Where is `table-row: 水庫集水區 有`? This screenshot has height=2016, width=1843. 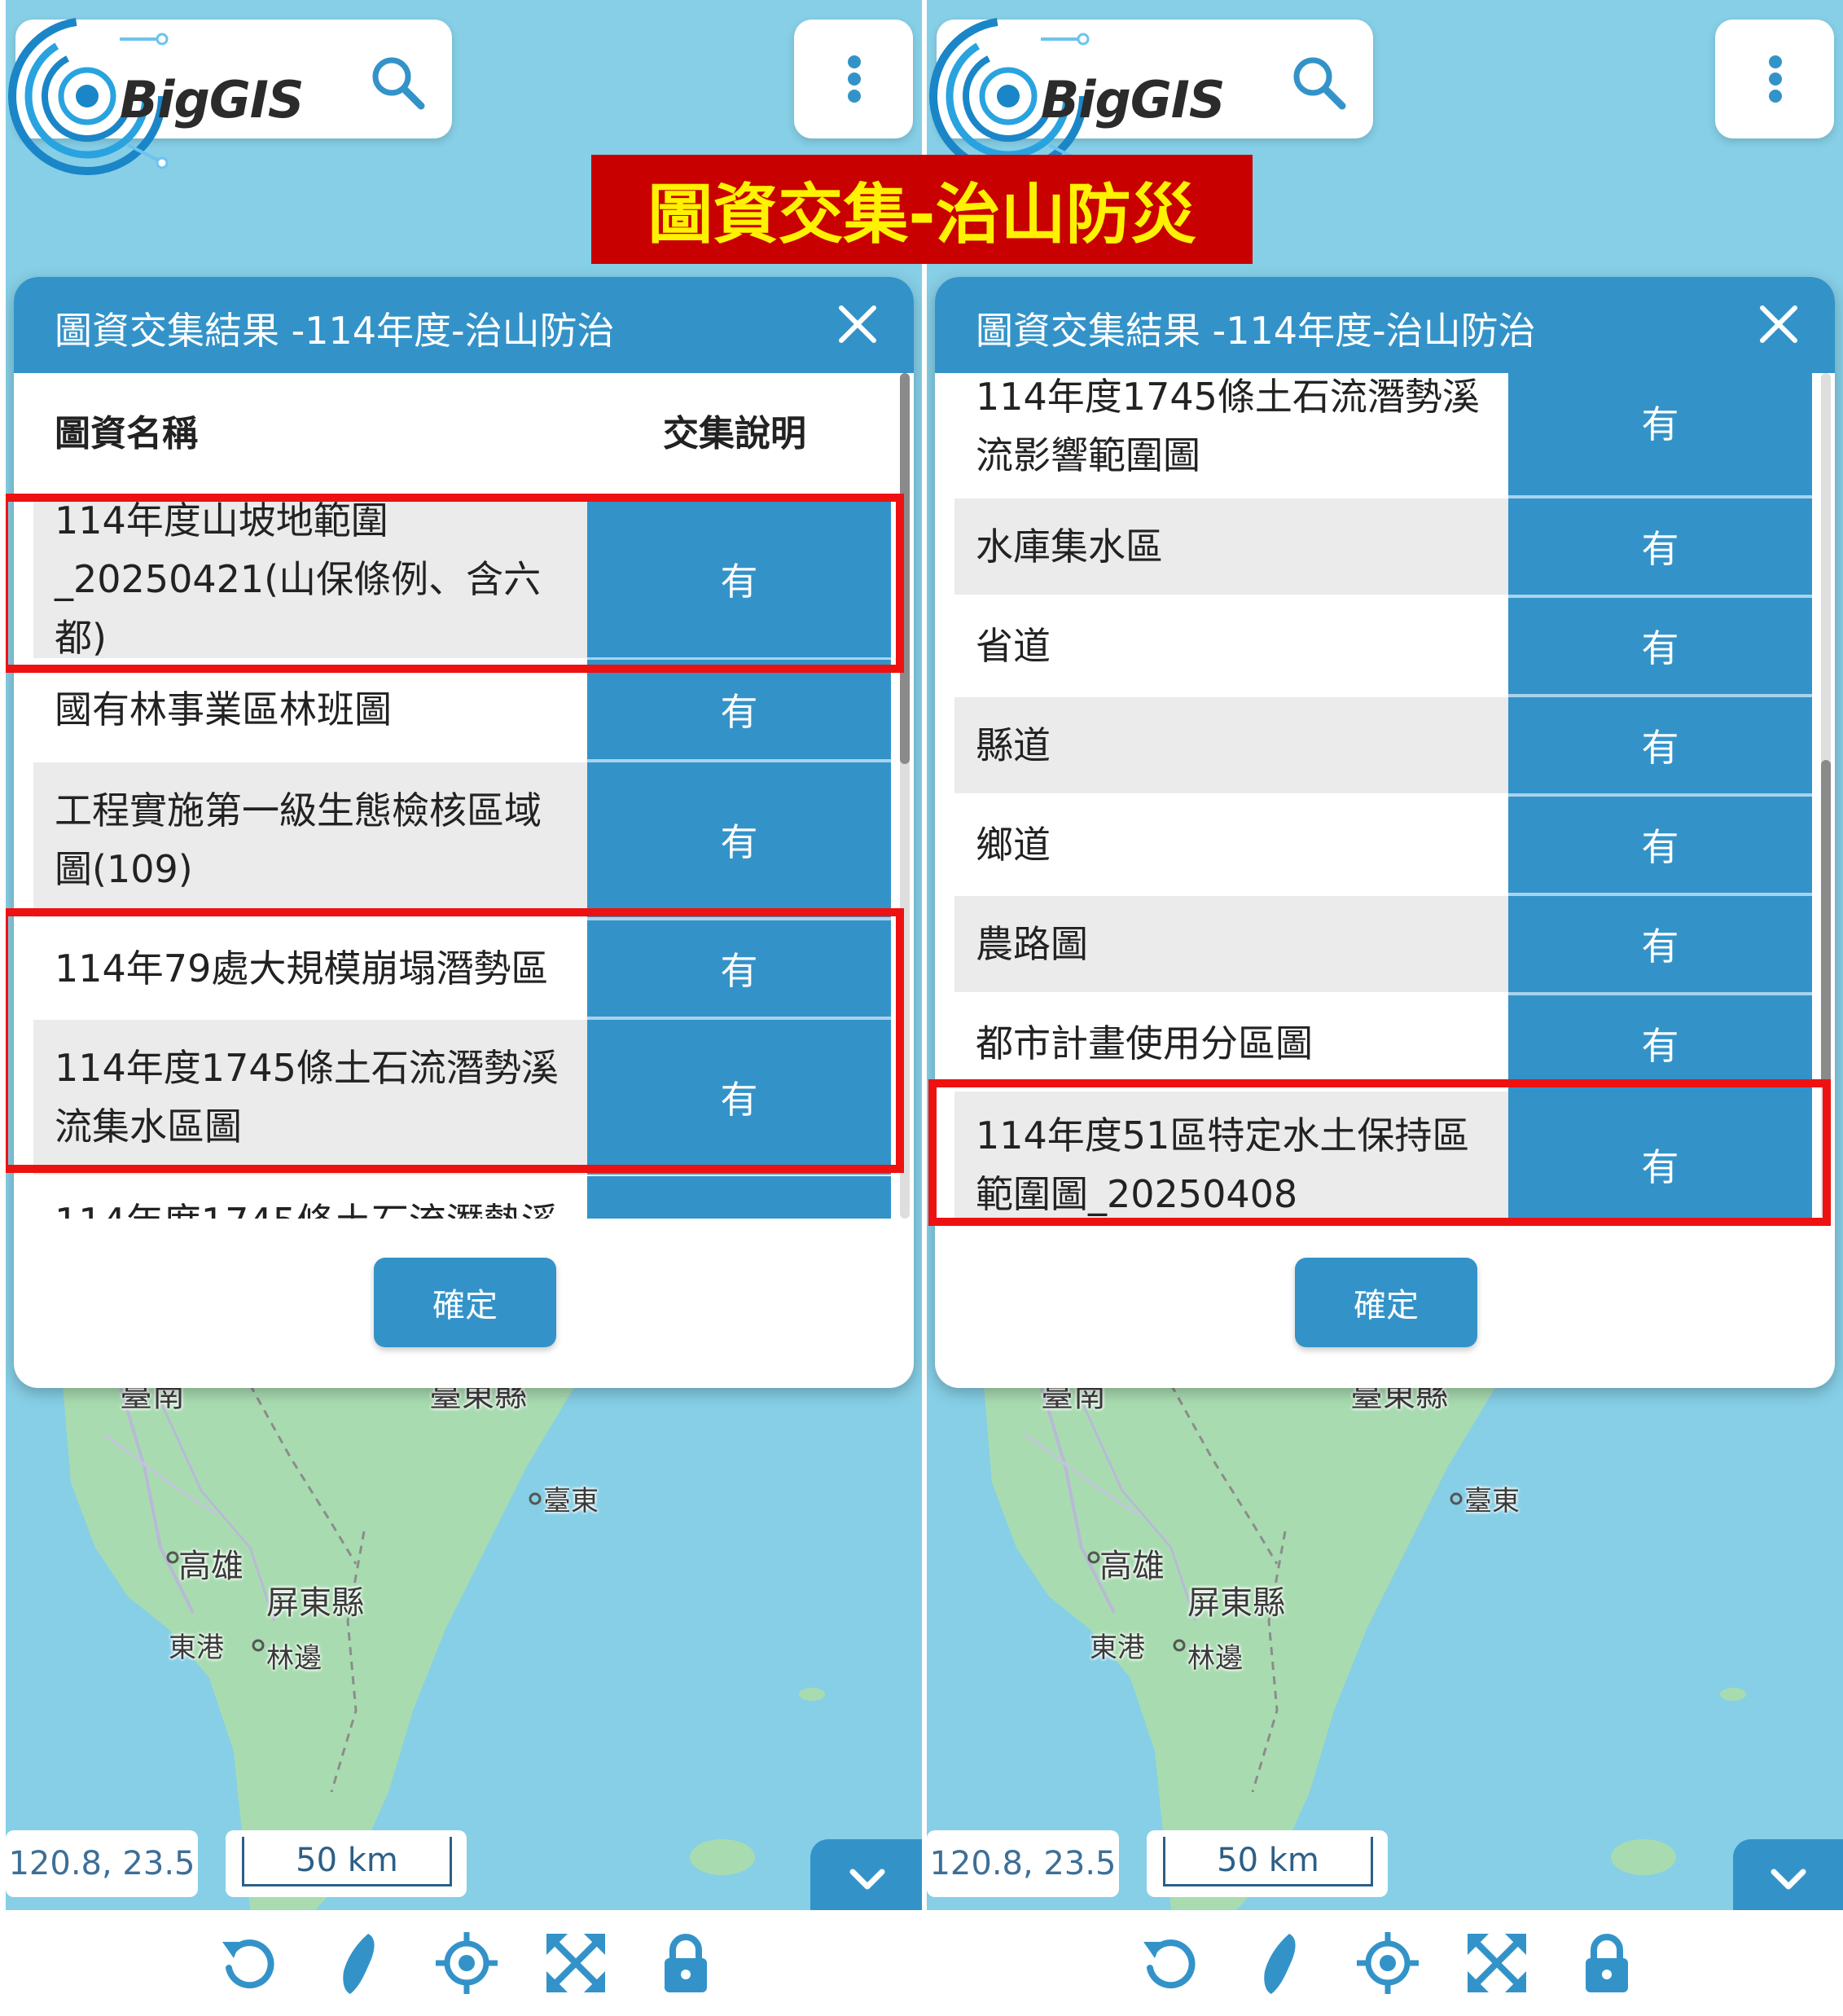
table-row: 水庫集水區 有 is located at coordinates (1383, 547).